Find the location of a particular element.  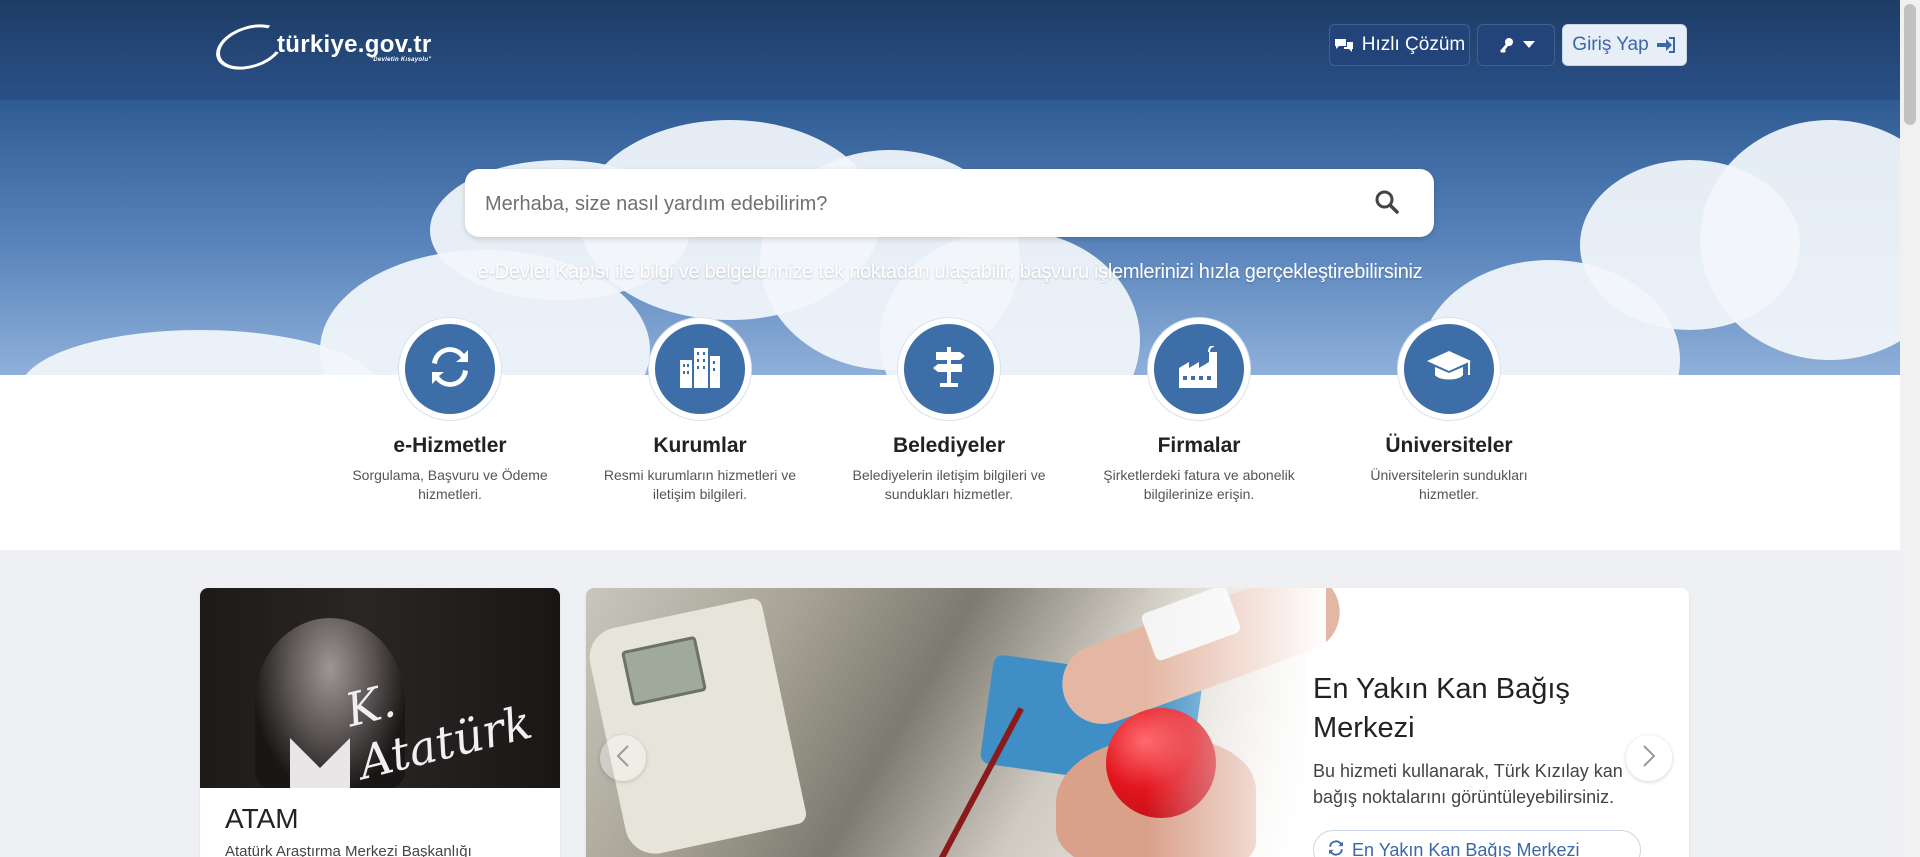

logo-text: türkiye.gov.tr "Devletin Kısayolu" is located at coordinates (354, 47).